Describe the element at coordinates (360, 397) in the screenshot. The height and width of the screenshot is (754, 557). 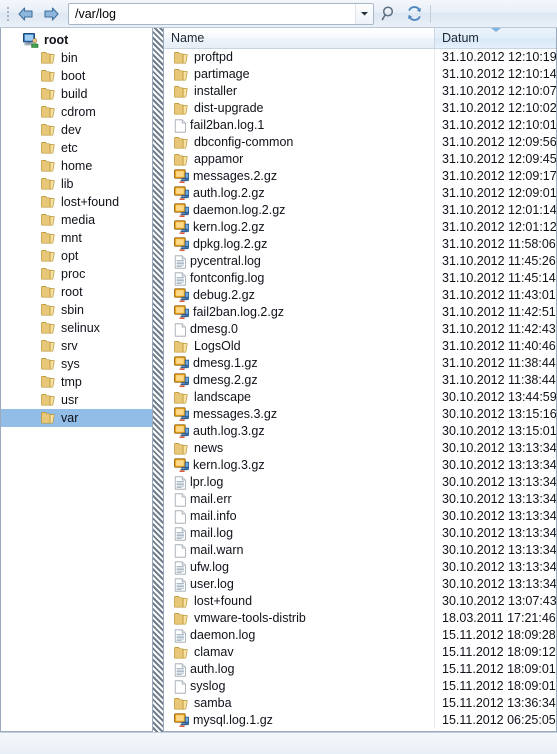
I see `table-row: landscape 30.10.2012 13:44:59` at that location.